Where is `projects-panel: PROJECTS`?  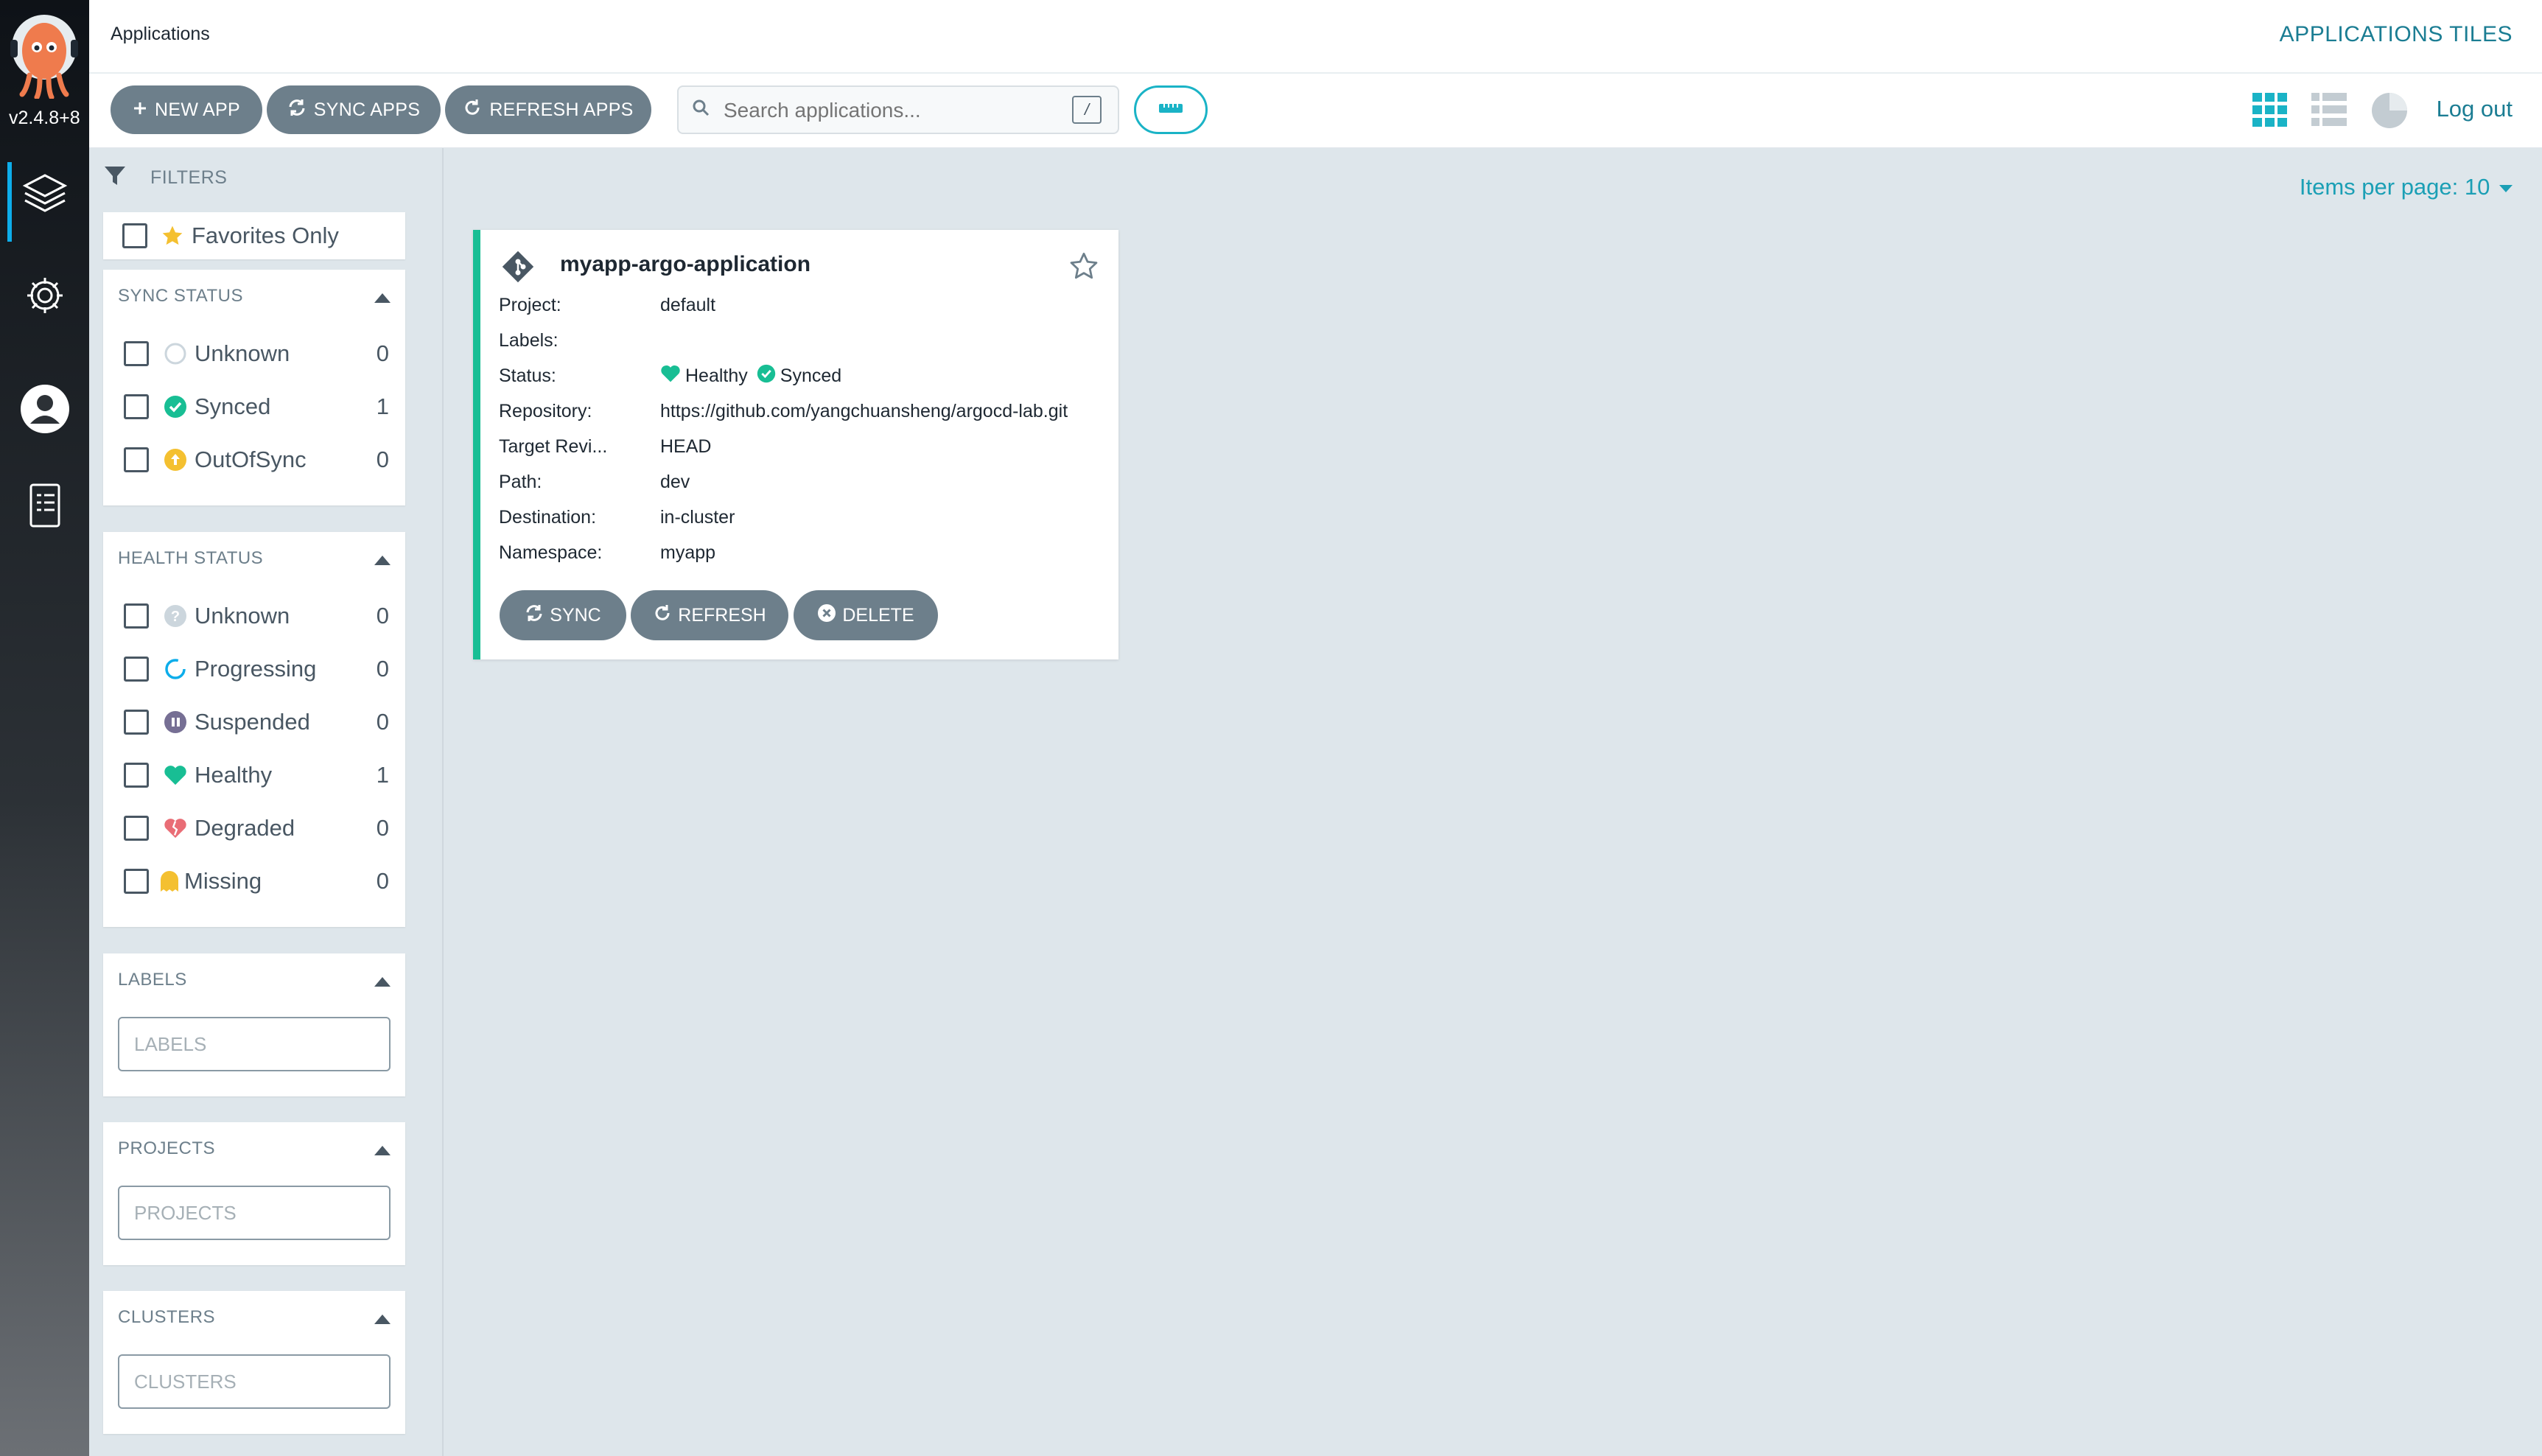 projects-panel: PROJECTS is located at coordinates (254, 1193).